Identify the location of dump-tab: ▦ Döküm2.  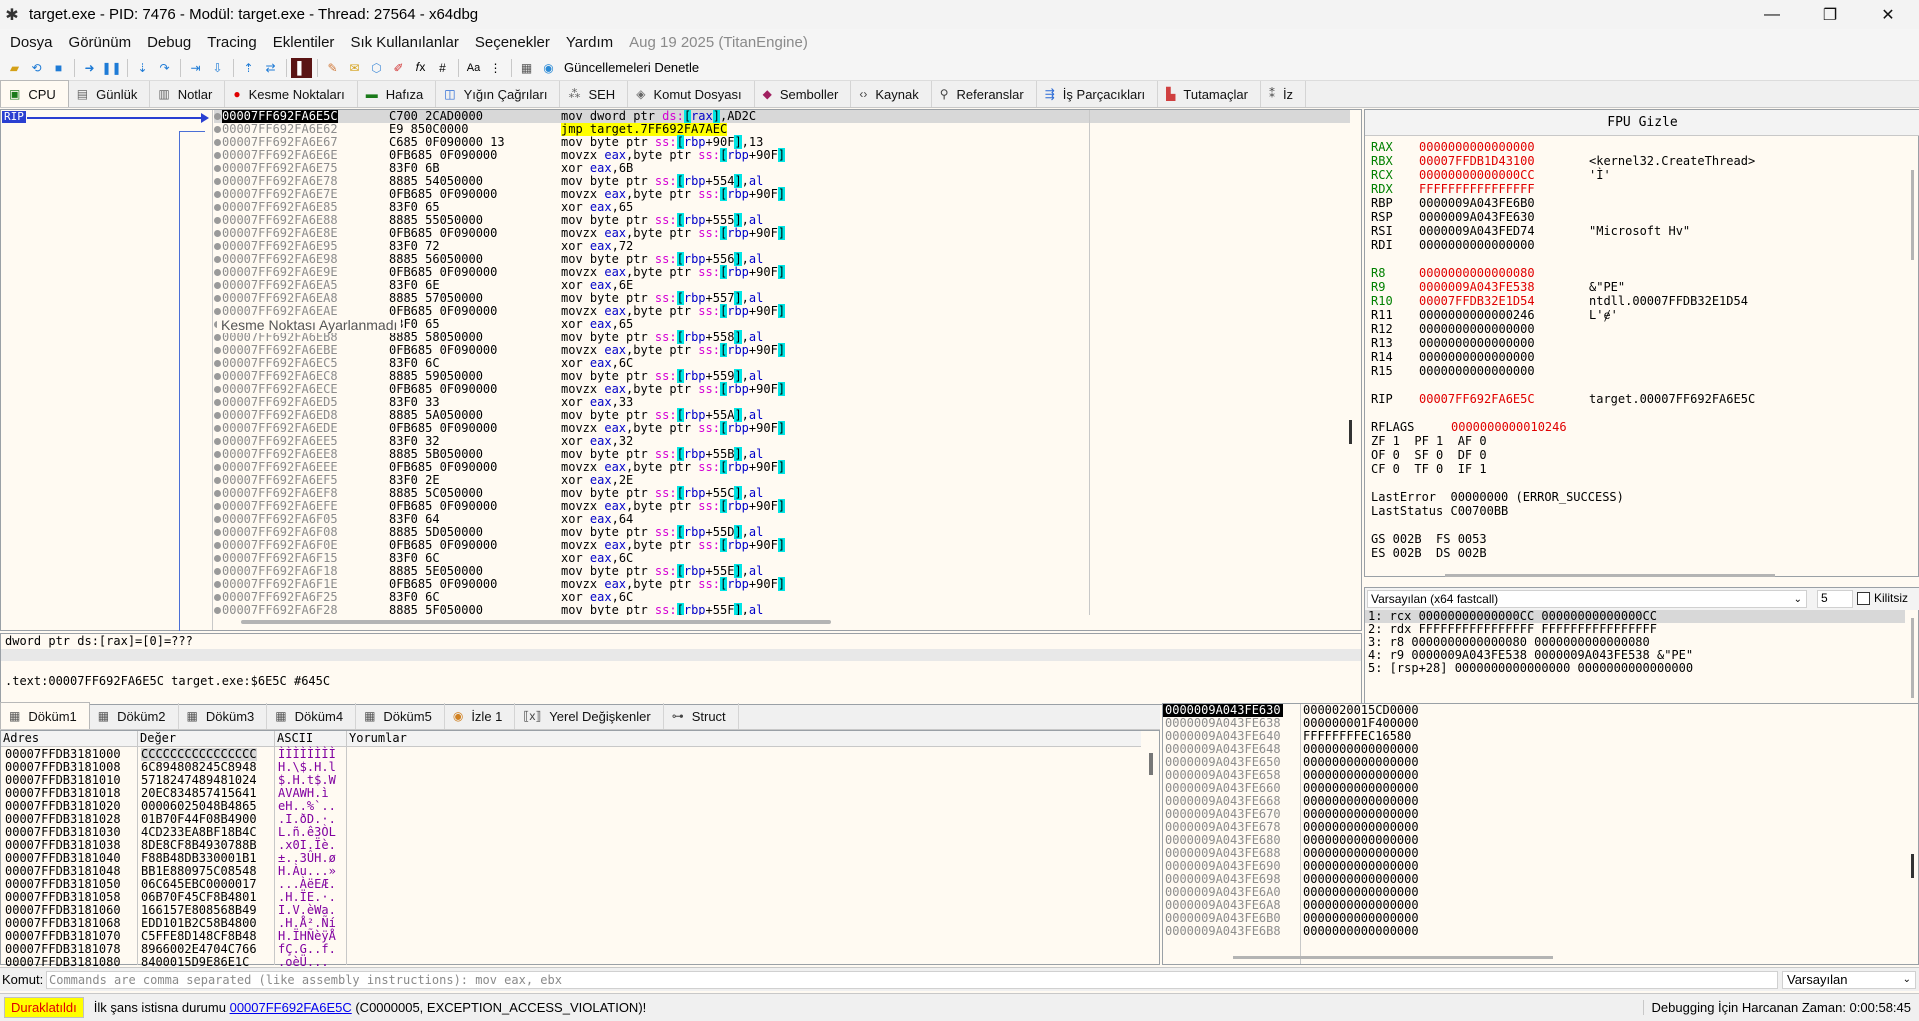
(134, 716).